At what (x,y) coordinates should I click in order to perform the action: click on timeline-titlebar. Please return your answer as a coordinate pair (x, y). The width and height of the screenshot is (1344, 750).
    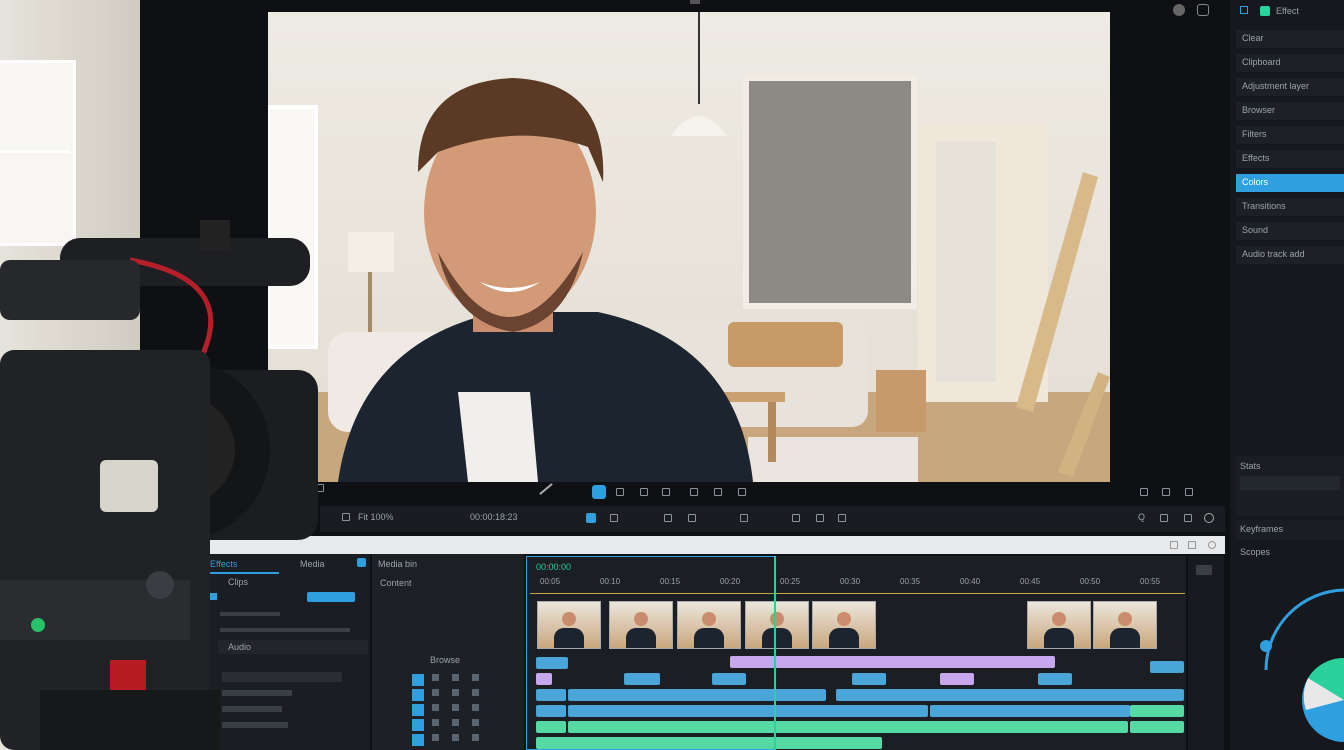
    Looking at the image, I should click on (712, 545).